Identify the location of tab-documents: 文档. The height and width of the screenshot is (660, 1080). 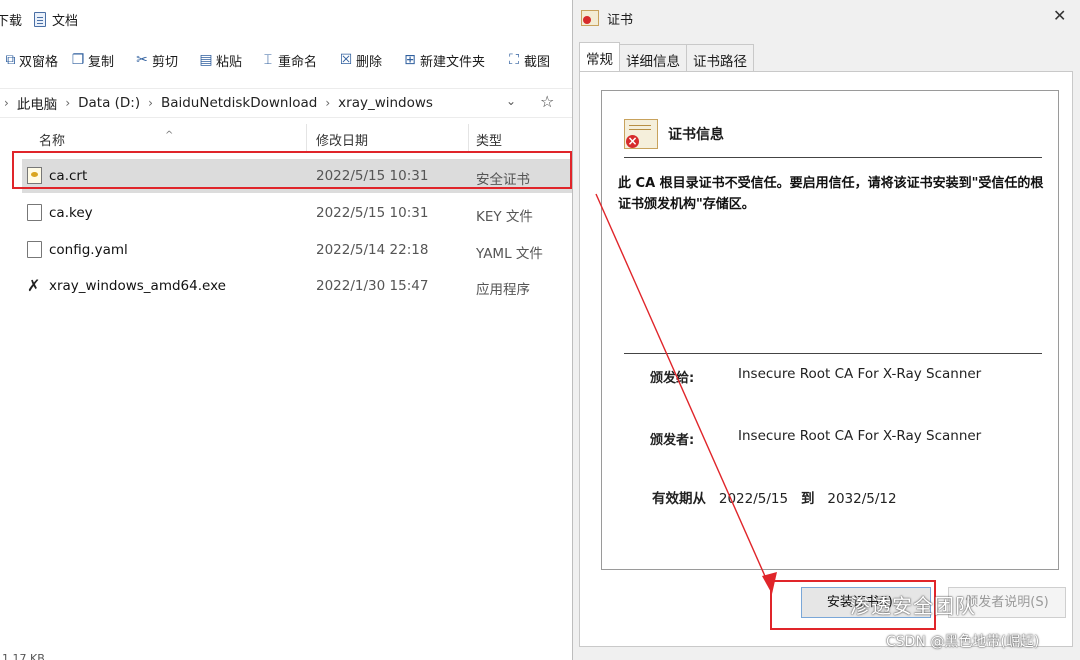
(56, 19).